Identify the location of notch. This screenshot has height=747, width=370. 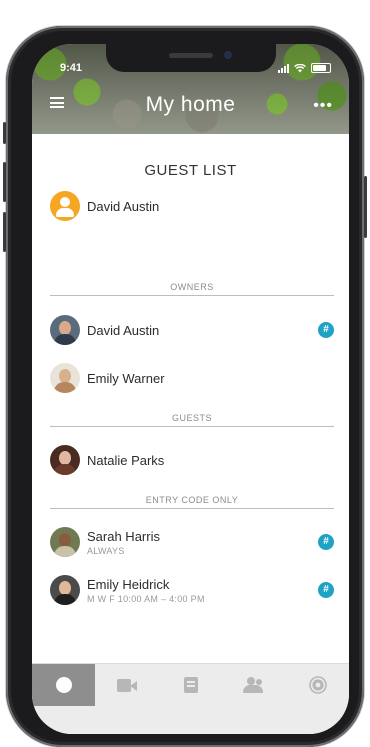
(191, 58).